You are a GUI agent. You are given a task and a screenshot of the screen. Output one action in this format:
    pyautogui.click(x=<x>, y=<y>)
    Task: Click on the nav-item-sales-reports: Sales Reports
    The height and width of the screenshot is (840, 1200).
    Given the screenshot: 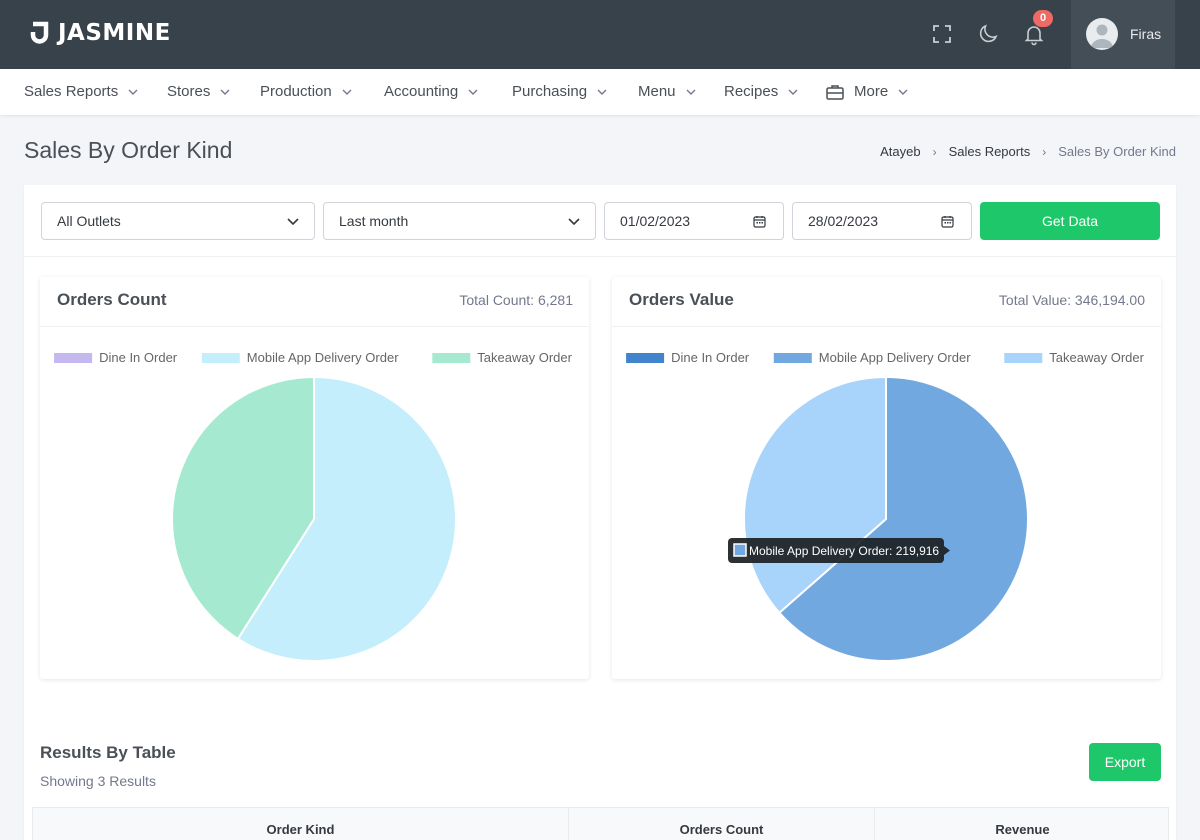 What is the action you would take?
    pyautogui.click(x=81, y=91)
    